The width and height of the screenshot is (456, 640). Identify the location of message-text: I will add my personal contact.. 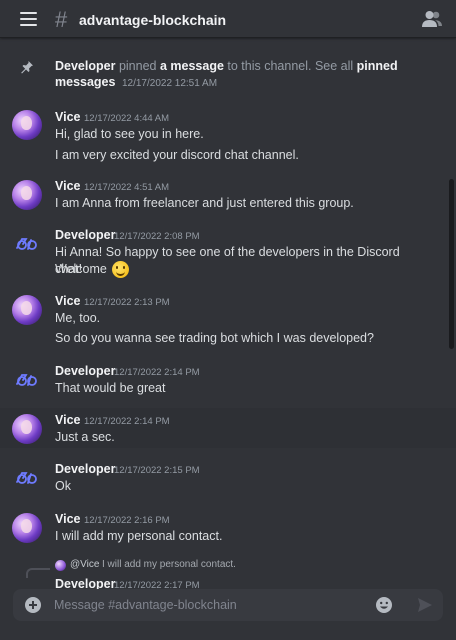
(139, 536).